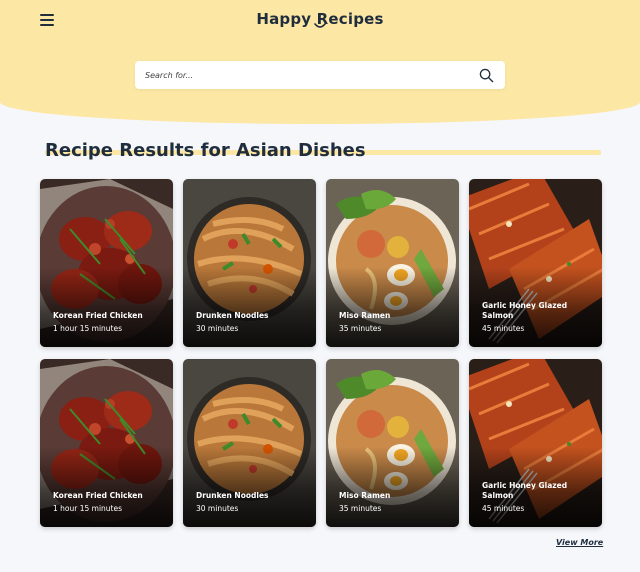 This screenshot has height=572, width=640. I want to click on view-more-link: View More, so click(579, 542).